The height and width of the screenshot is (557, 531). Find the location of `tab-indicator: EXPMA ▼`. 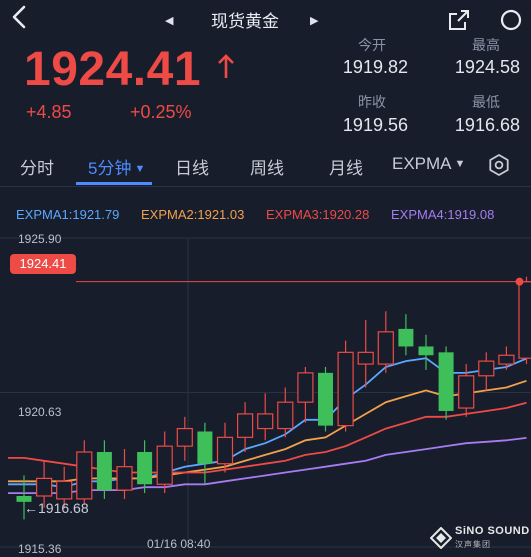

tab-indicator: EXPMA ▼ is located at coordinates (428, 164).